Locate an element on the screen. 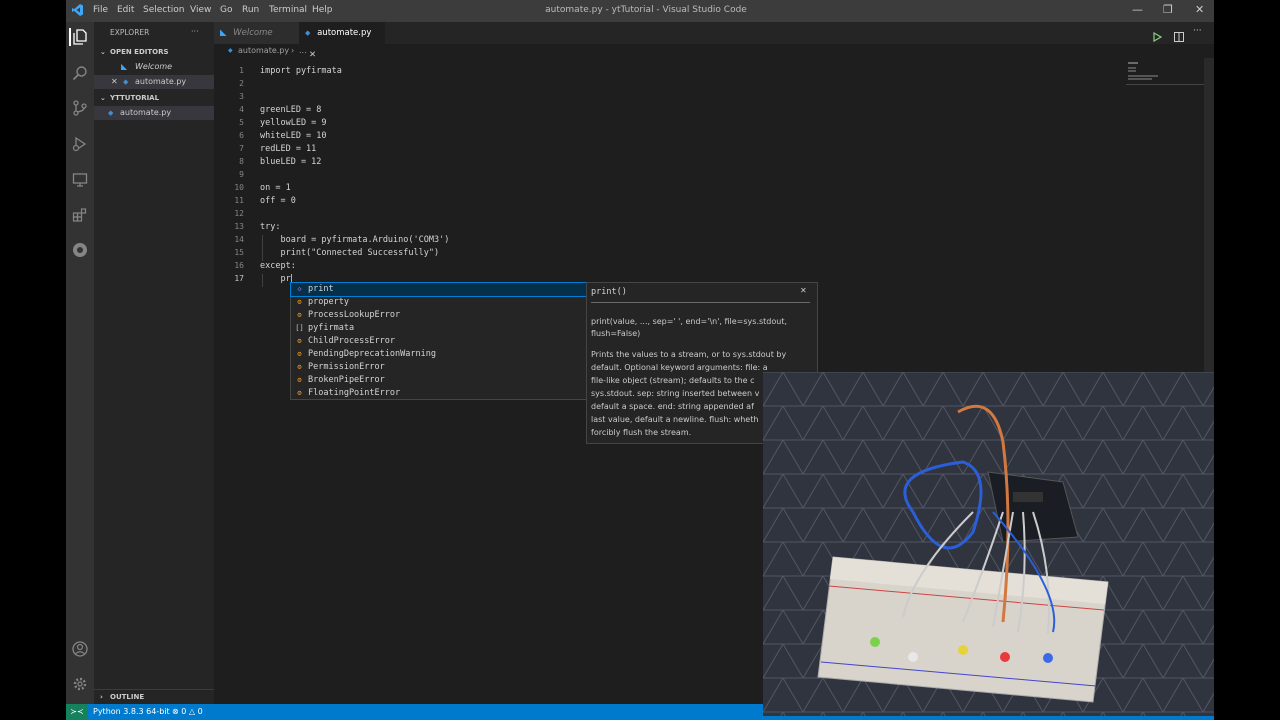 The height and width of the screenshot is (720, 1280). suggestion-label: FloatingPointError is located at coordinates (354, 393).